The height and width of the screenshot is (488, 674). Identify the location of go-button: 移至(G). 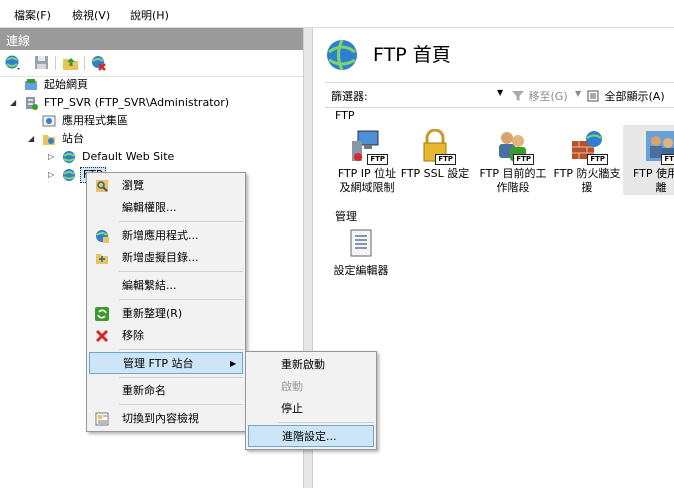
(539, 96).